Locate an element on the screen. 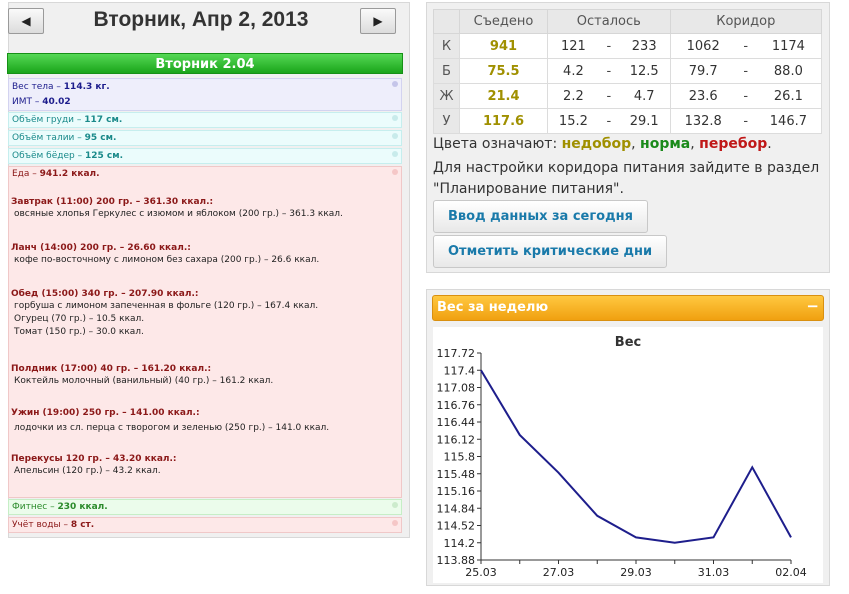  weight-panel-header: Вес за неделю − is located at coordinates (628, 308).